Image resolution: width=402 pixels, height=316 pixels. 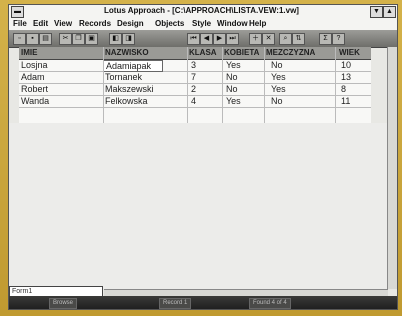 I want to click on table-row: Wanda Felkowska 4 Yes No 11, so click(x=195, y=102).